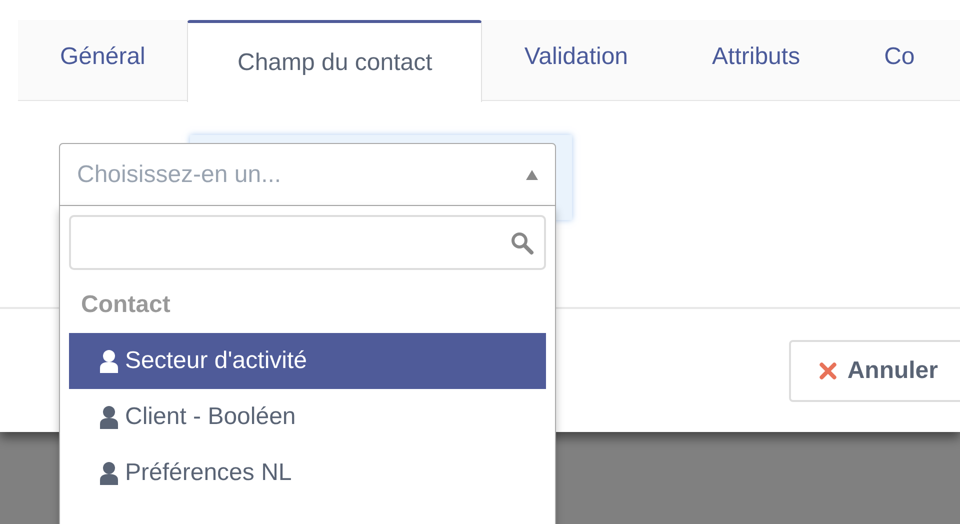 Image resolution: width=960 pixels, height=524 pixels. What do you see at coordinates (307, 417) in the screenshot?
I see `dropdown-option: Client - Booléen` at bounding box center [307, 417].